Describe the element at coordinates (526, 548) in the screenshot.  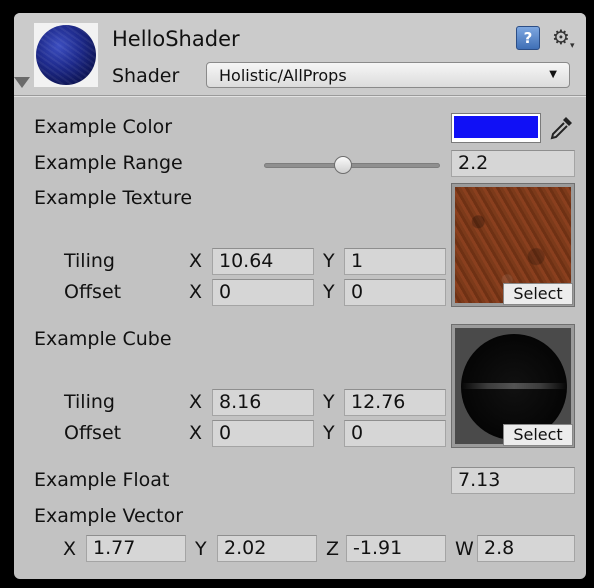
I see `vector-w-field: 2.8` at that location.